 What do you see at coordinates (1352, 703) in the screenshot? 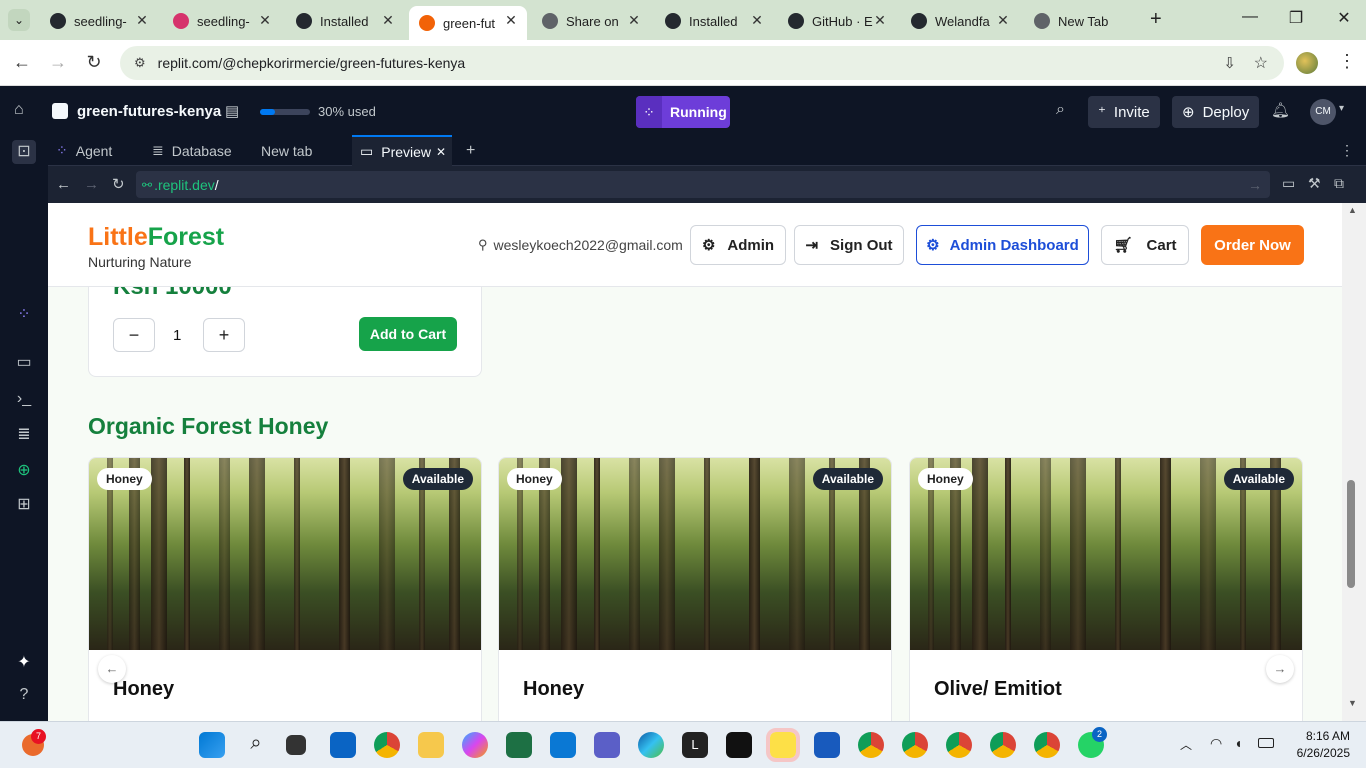
I see `scroll-down-arrow: ▼` at bounding box center [1352, 703].